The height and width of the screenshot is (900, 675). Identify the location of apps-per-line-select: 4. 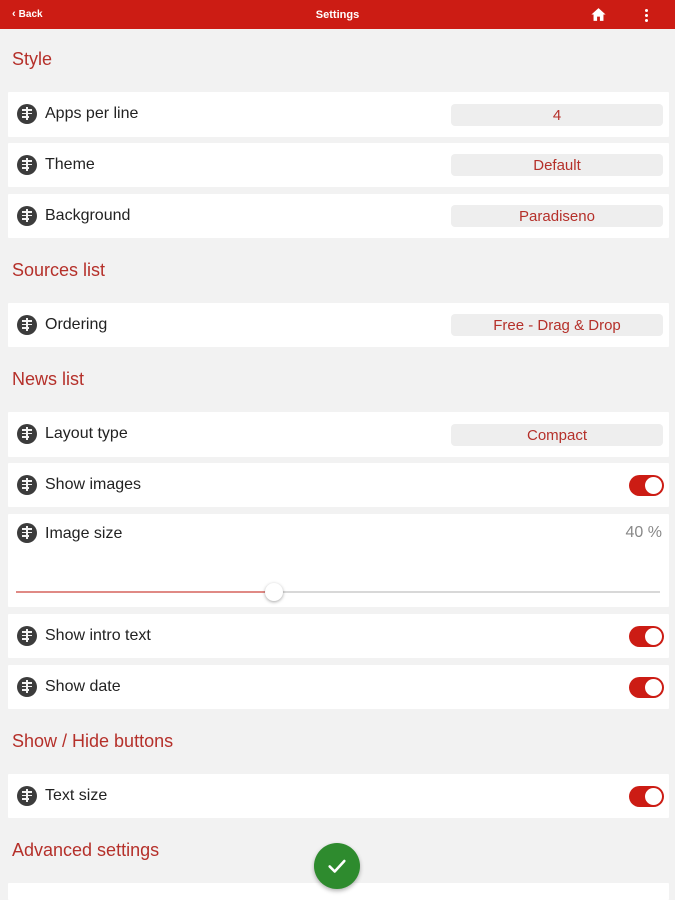
(557, 115).